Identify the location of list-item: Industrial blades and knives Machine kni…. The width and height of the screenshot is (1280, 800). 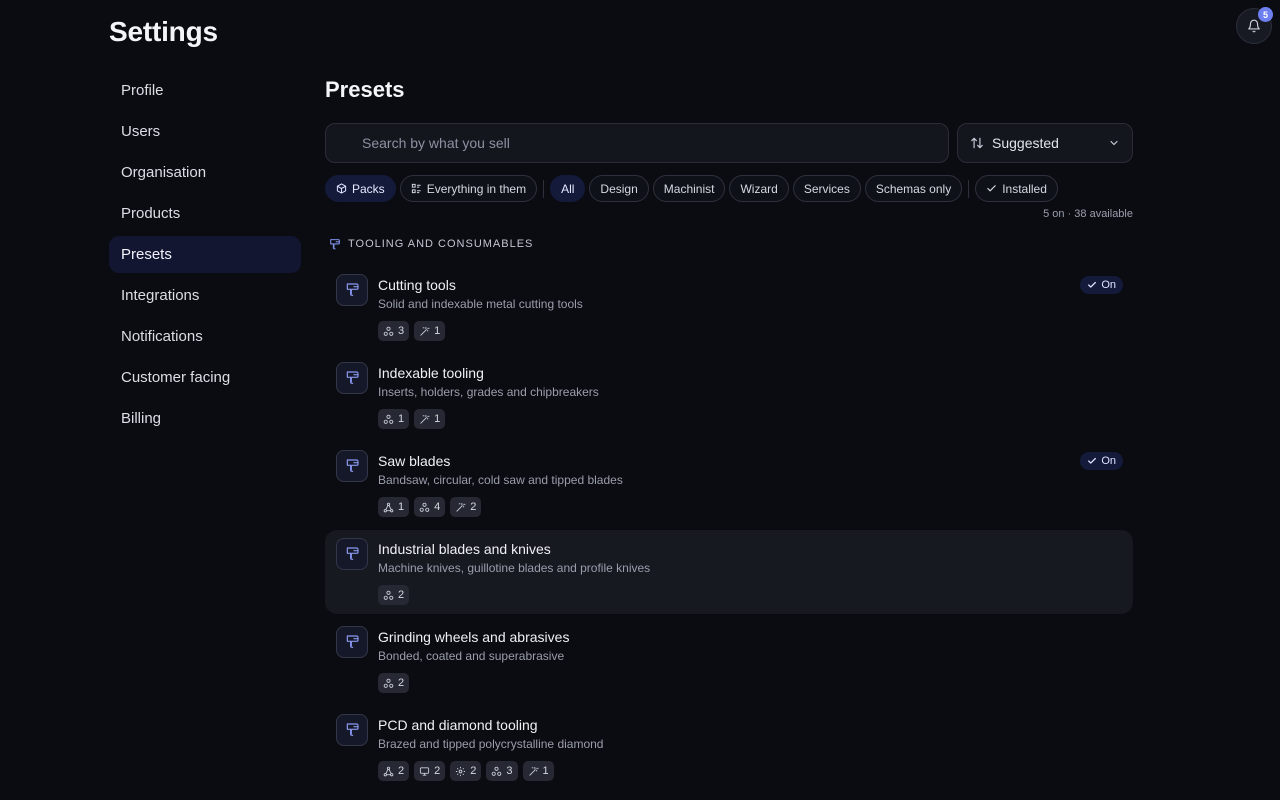
(729, 572).